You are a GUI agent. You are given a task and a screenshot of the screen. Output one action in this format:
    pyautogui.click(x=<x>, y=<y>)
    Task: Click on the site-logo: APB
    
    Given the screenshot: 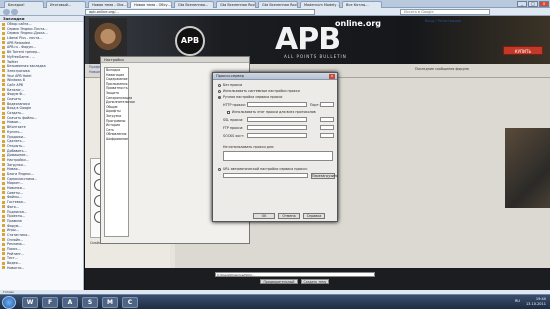 What is the action you would take?
    pyautogui.click(x=308, y=39)
    